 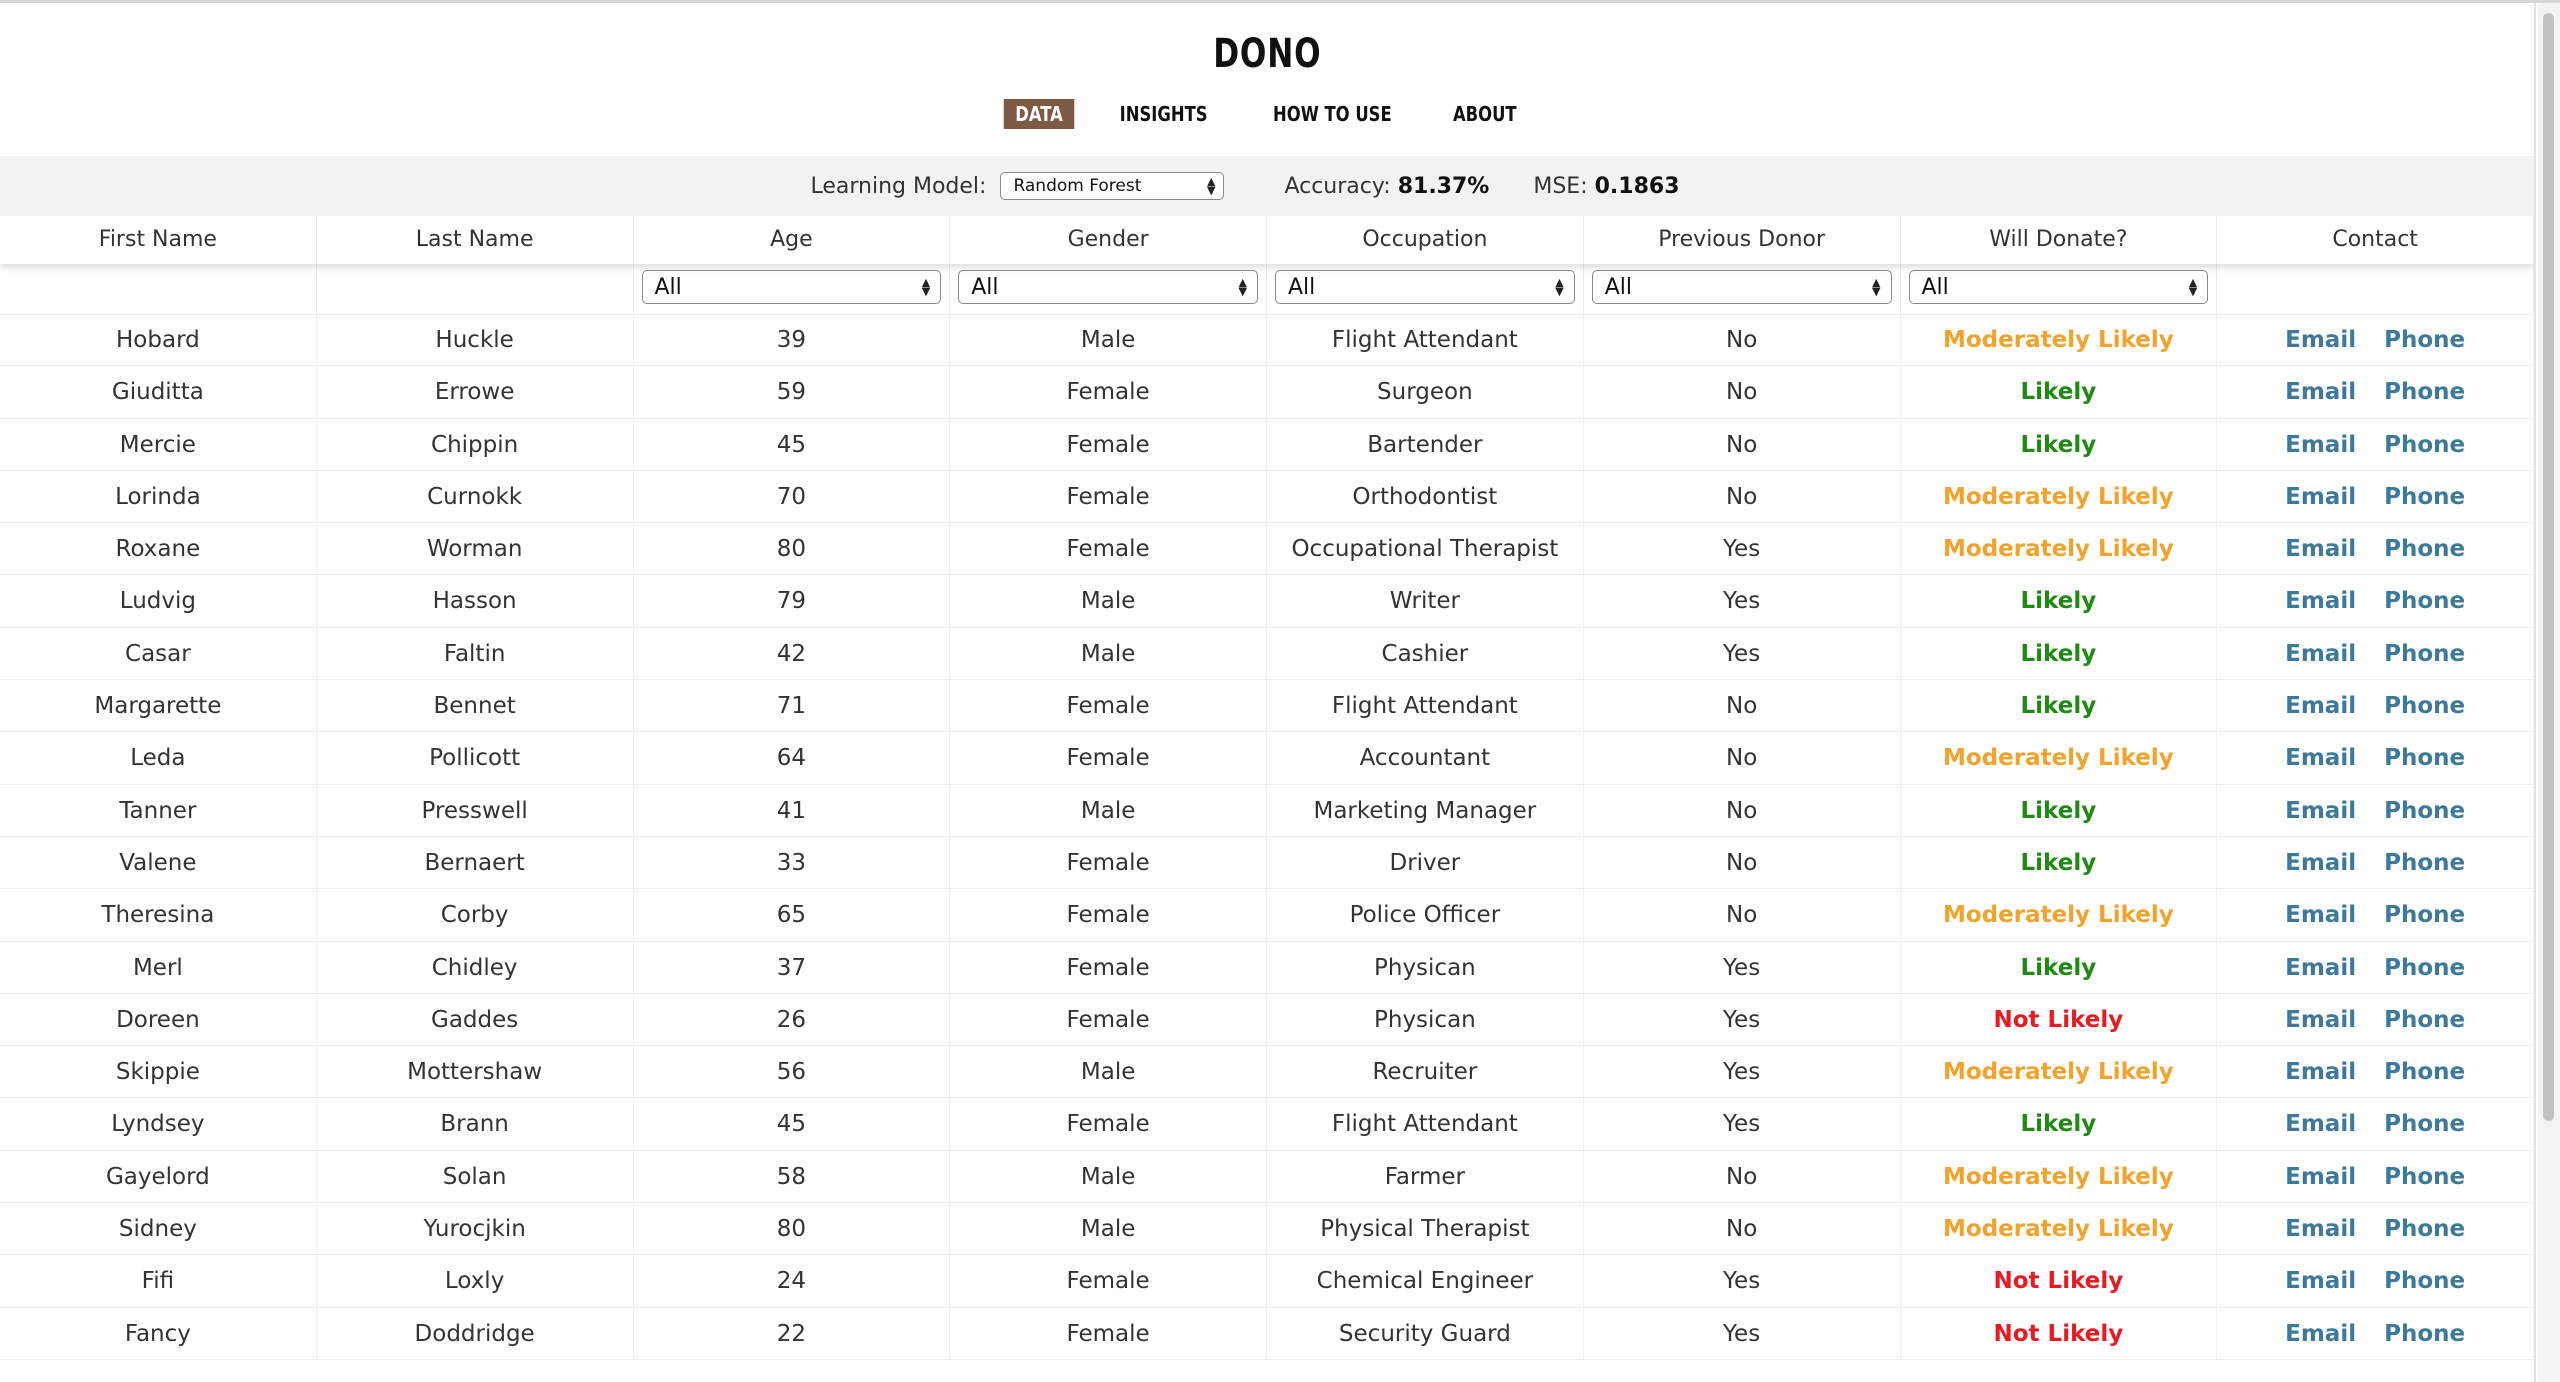 What do you see at coordinates (1108, 287) in the screenshot?
I see `gender-filter-select: All ▲ ▼` at bounding box center [1108, 287].